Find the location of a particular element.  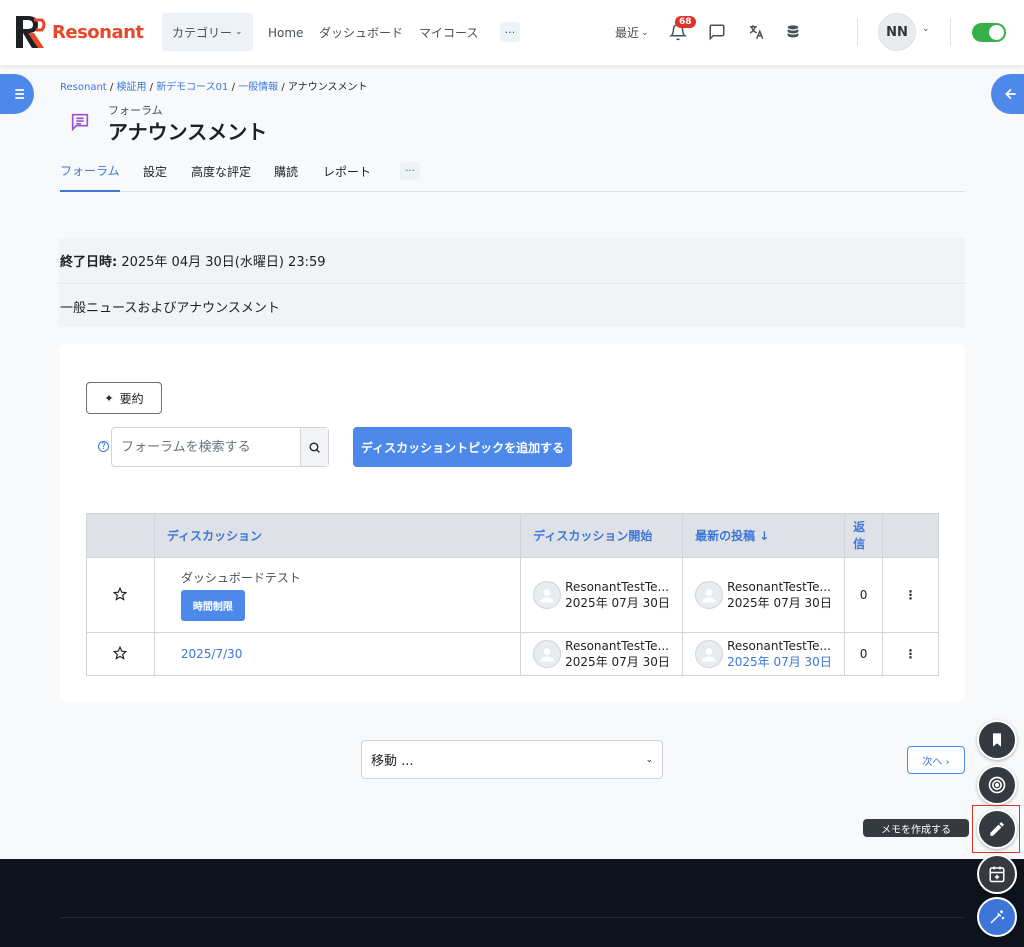

tab-more-button: ··· is located at coordinates (410, 171).